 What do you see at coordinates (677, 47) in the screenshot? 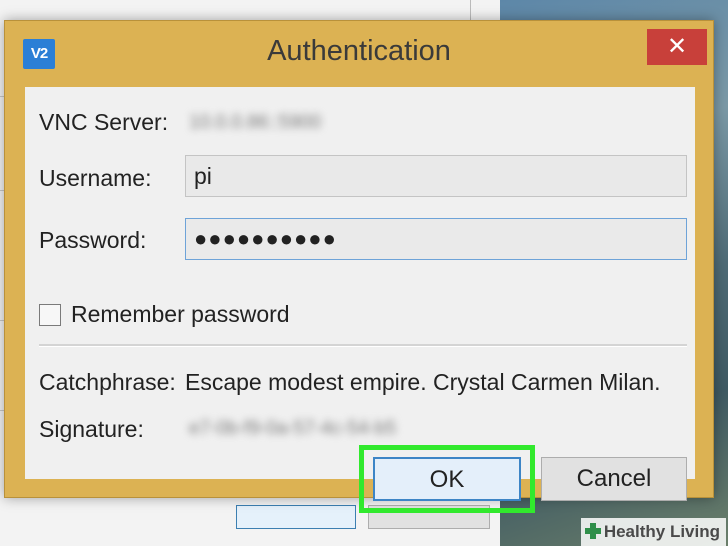
I see `close-button: ✕` at bounding box center [677, 47].